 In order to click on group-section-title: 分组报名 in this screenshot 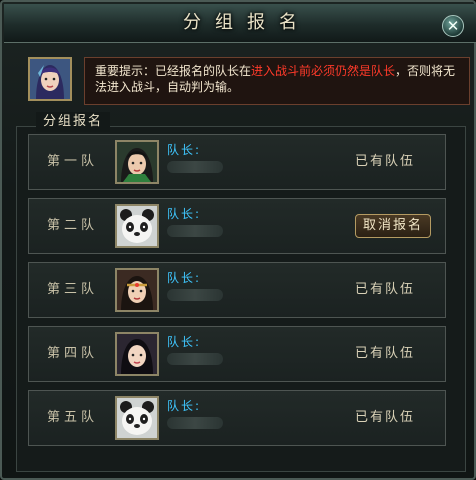, I will do `click(73, 122)`.